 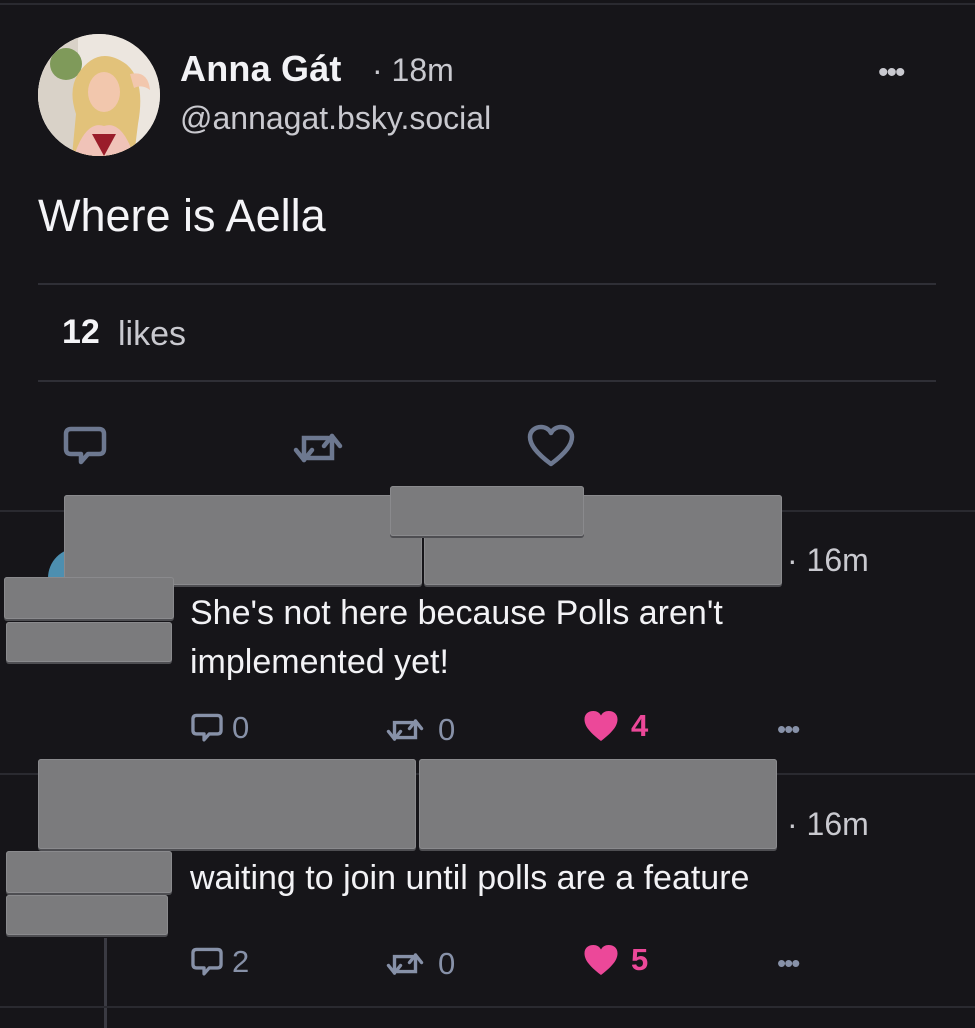 I want to click on author-handle: @annagat.bsky.social, so click(x=335, y=118).